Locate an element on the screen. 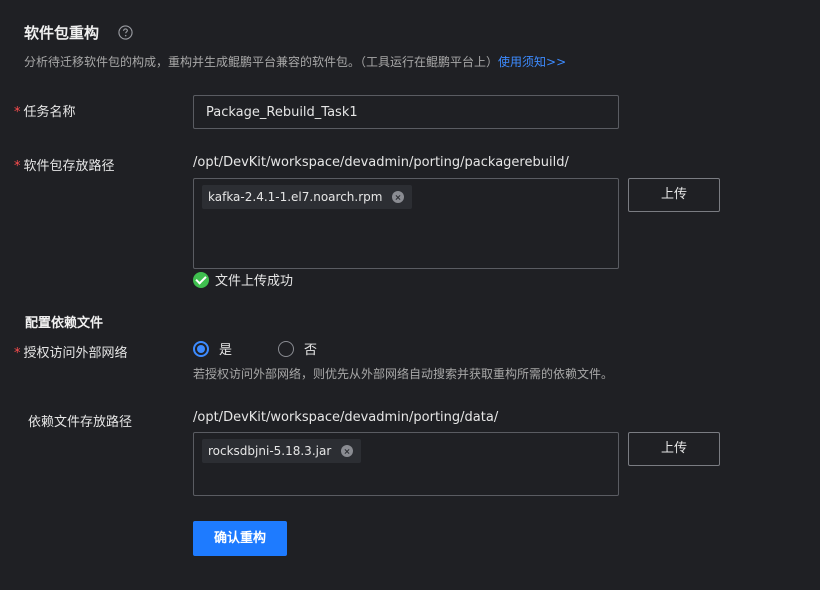 The width and height of the screenshot is (820, 590). question-circle-icon is located at coordinates (125, 32).